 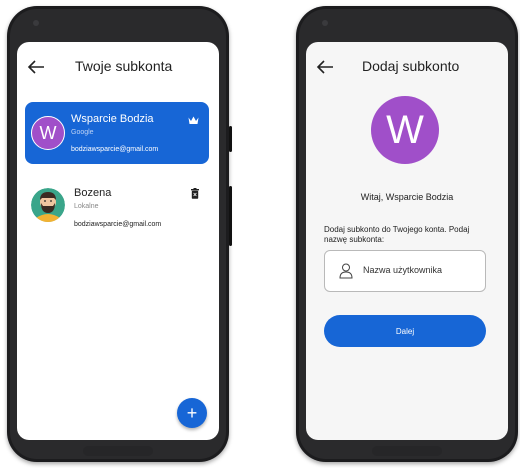 What do you see at coordinates (230, 216) in the screenshot?
I see `volume-button` at bounding box center [230, 216].